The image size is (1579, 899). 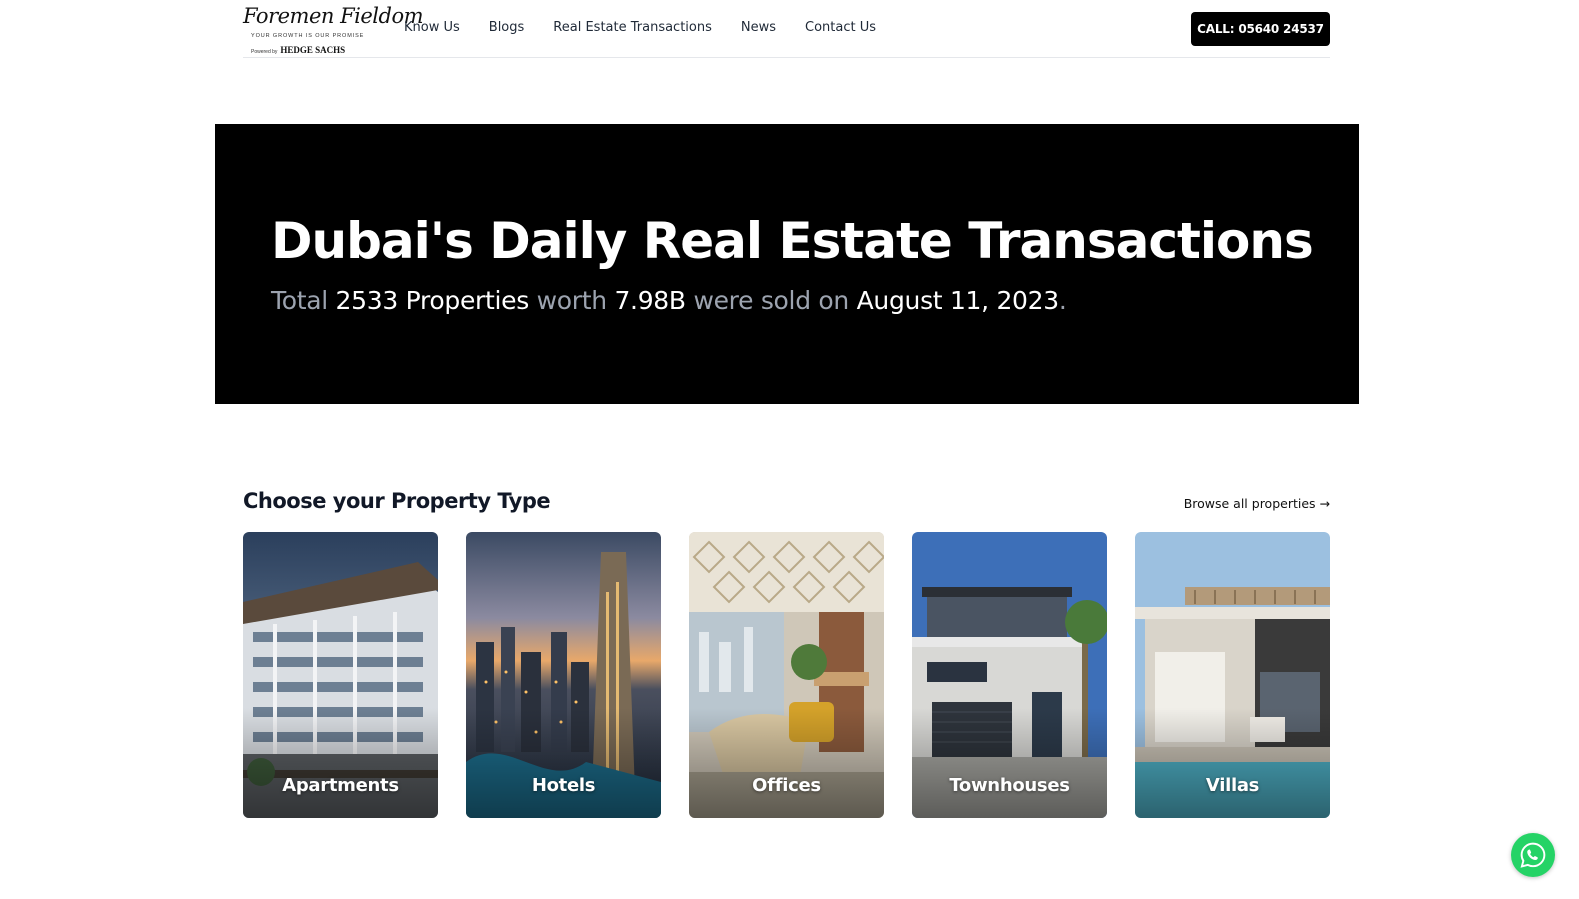 I want to click on logo-powered-by: Powered by HEDGE SACHS, so click(x=298, y=49).